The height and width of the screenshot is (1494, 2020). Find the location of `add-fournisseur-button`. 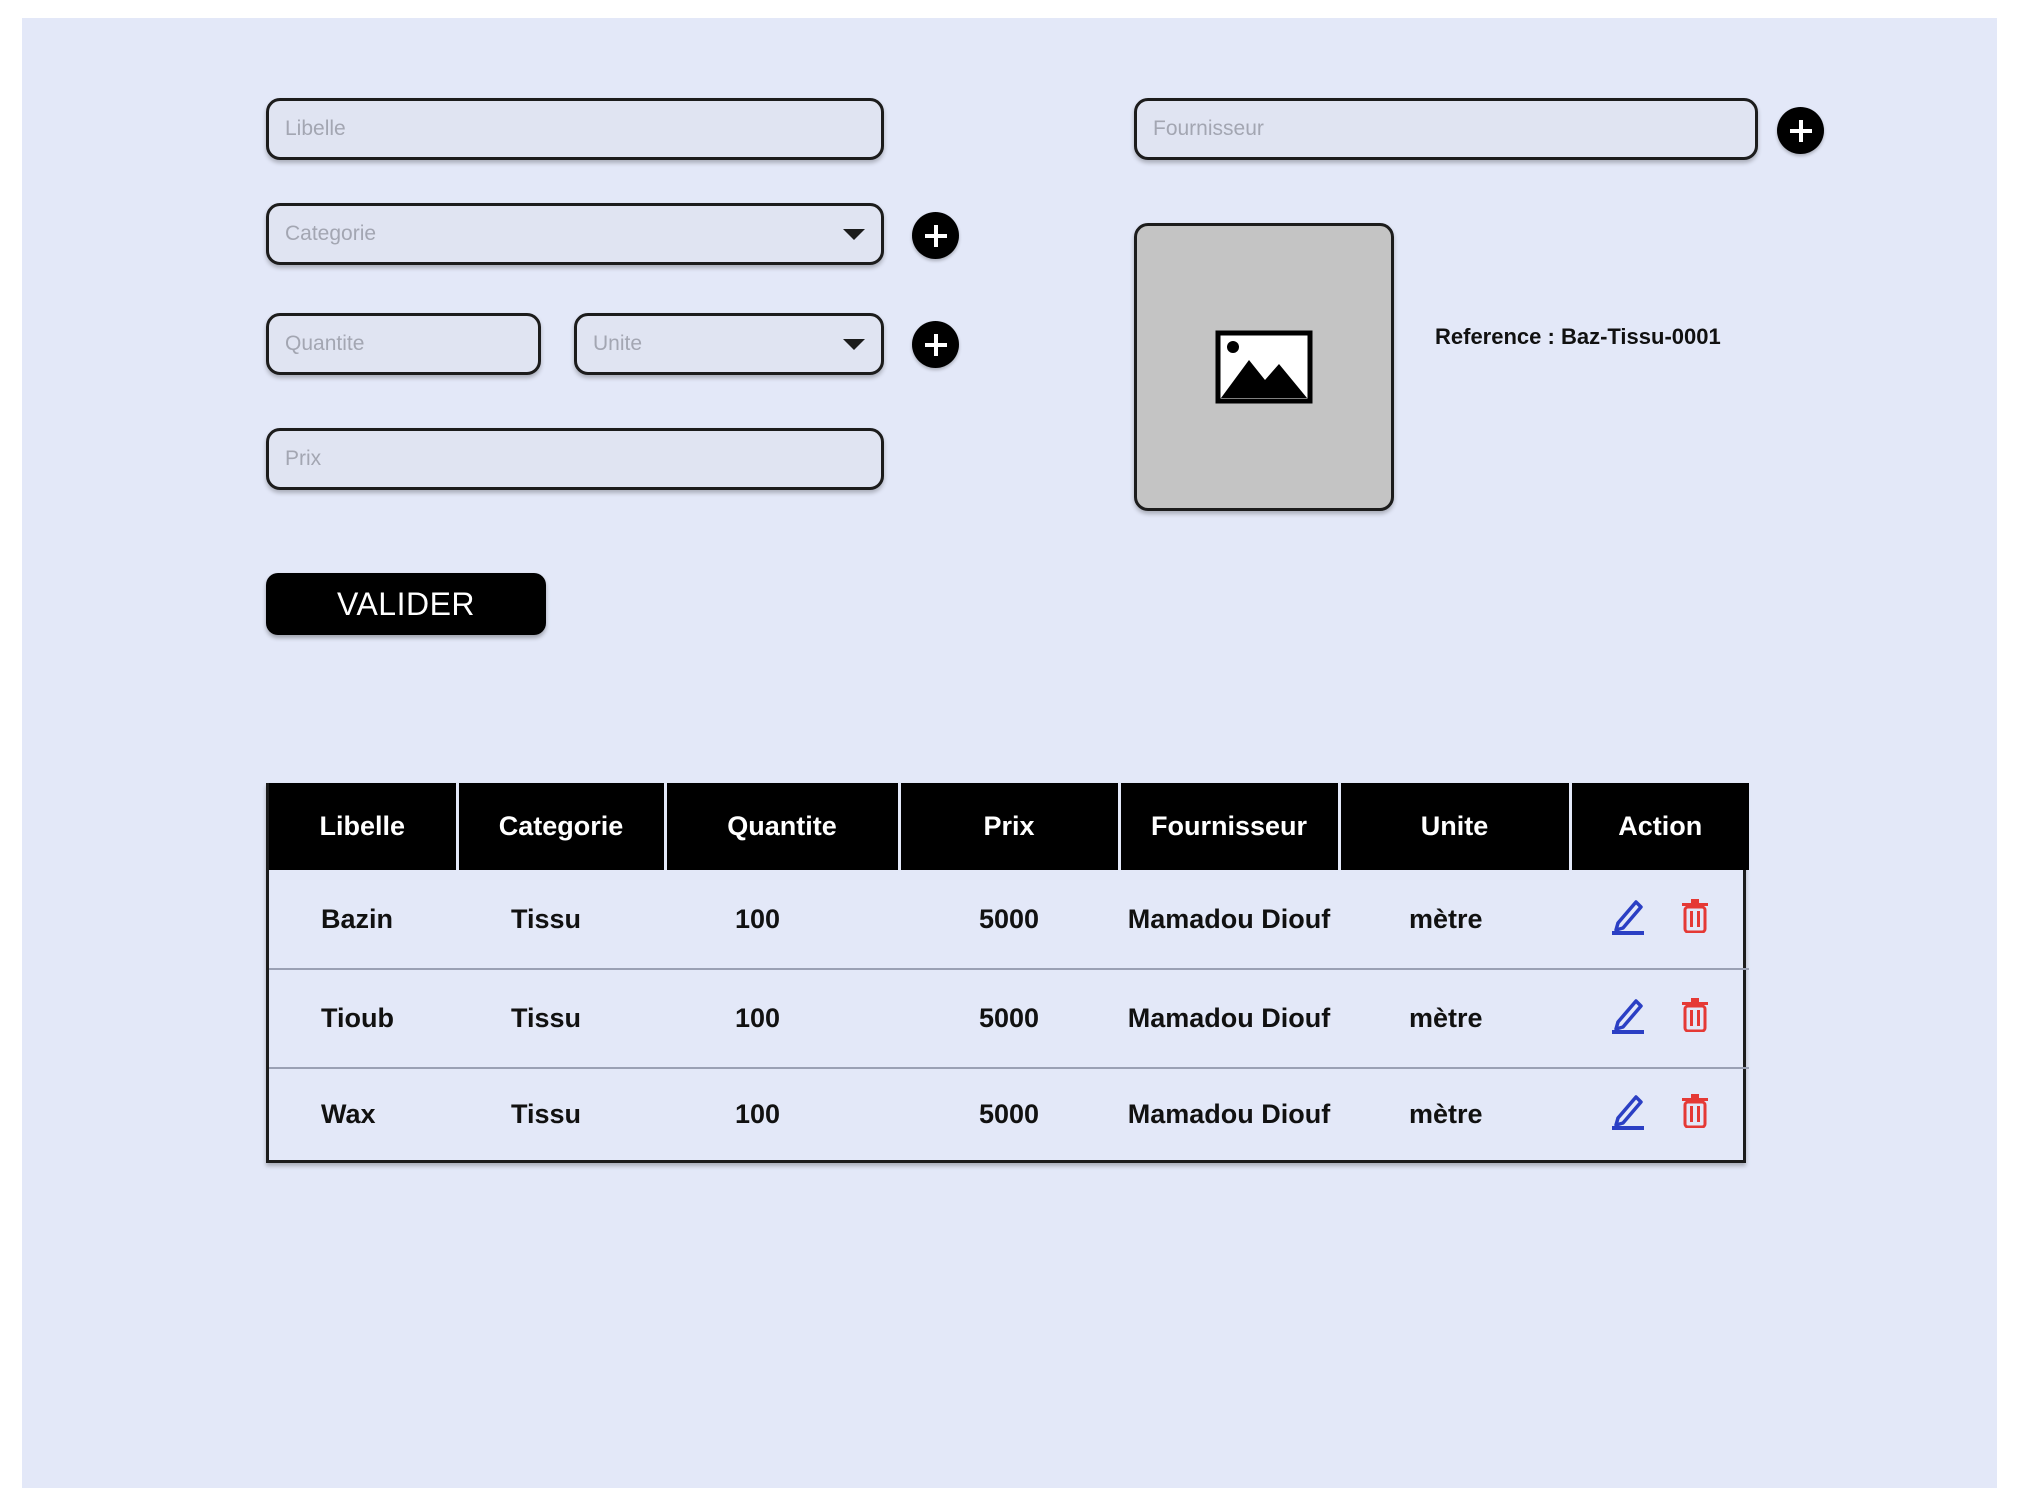

add-fournisseur-button is located at coordinates (1800, 130).